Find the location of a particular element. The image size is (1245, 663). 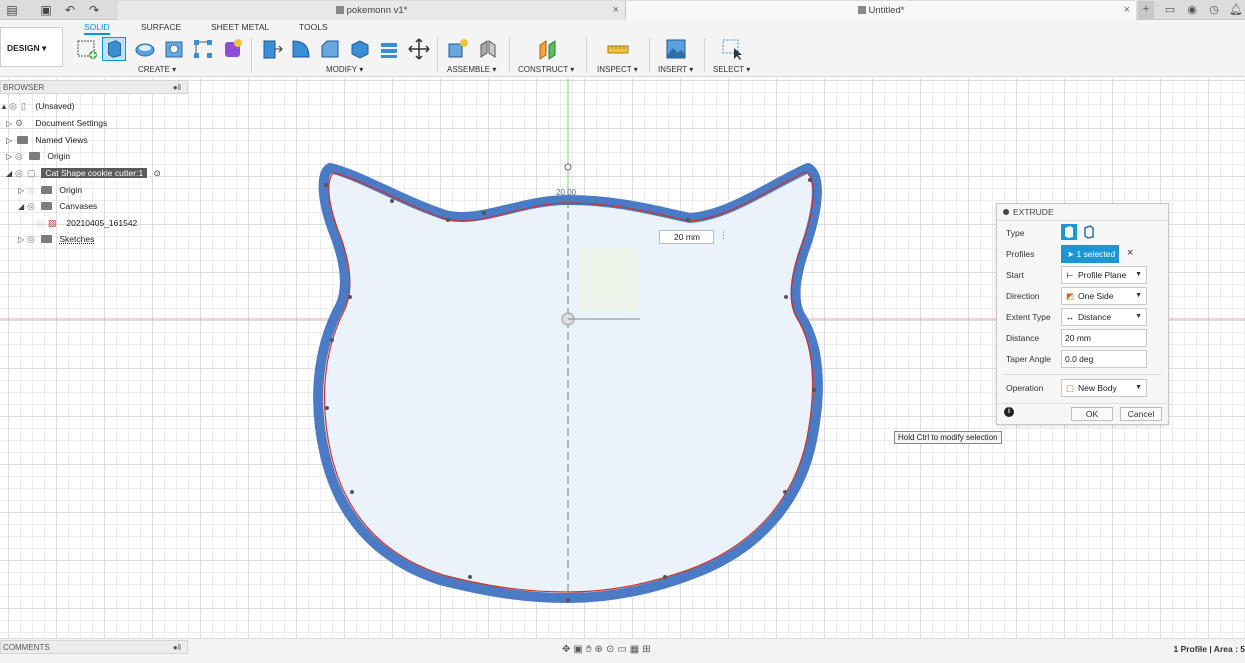

file-menu-icon: ▤ is located at coordinates (12, 10).